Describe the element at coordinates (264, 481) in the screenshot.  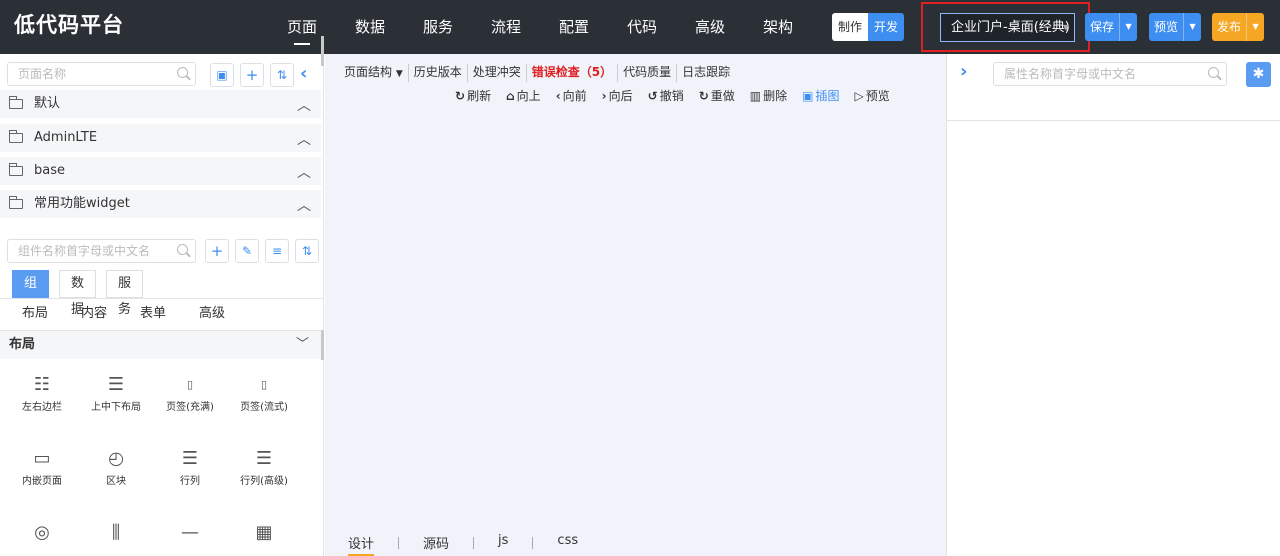
I see `widget-label: 行列(高级)` at that location.